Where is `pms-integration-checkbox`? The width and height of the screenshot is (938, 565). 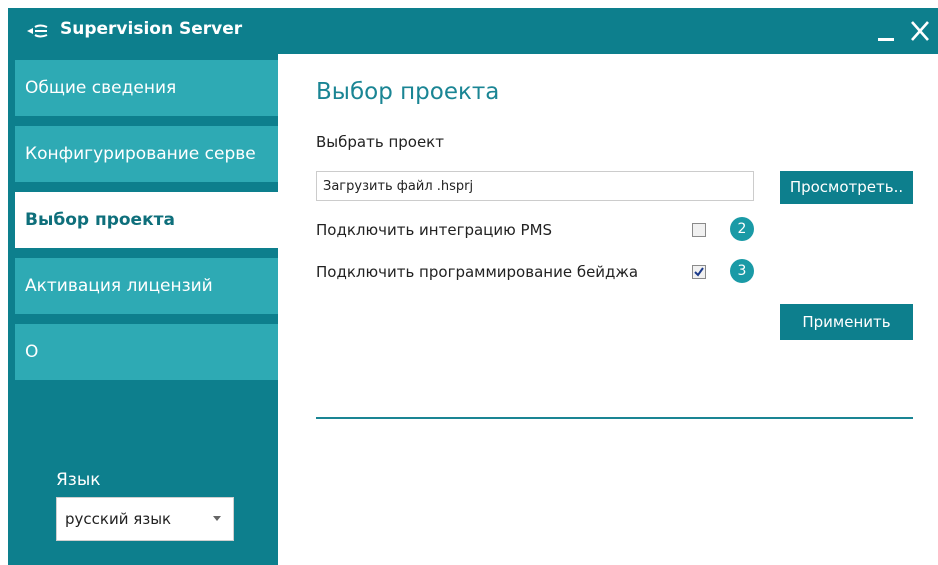
pms-integration-checkbox is located at coordinates (699, 230).